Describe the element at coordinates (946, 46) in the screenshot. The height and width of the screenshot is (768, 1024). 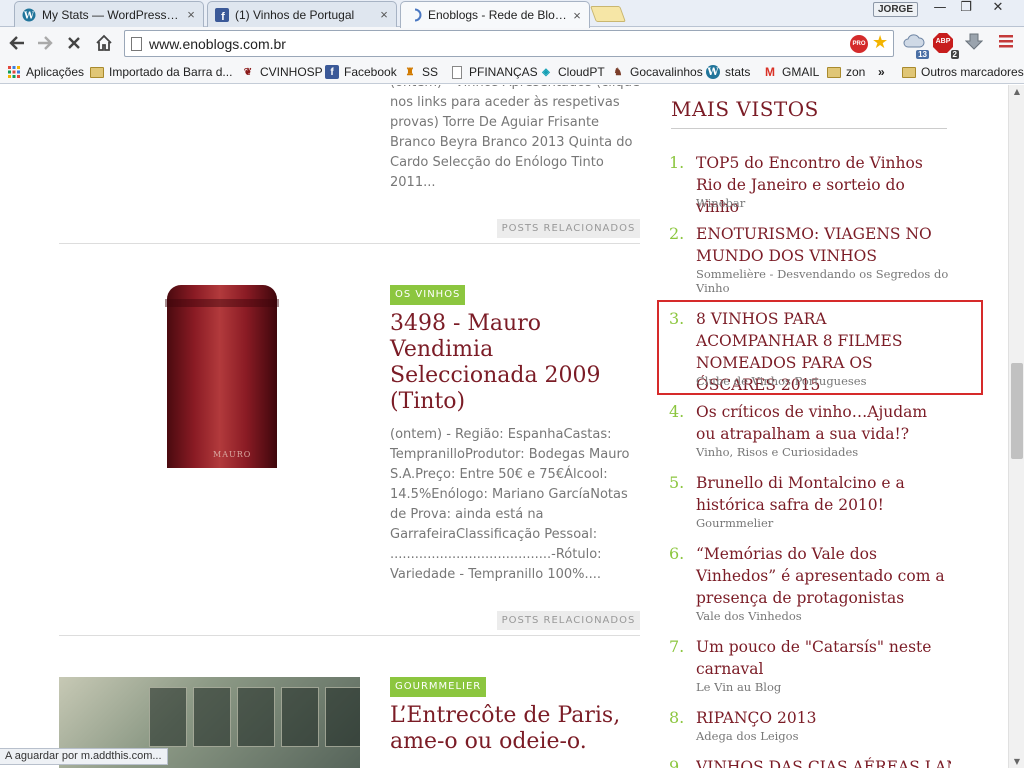
I see `adblock-plus-button: ABP 2` at that location.